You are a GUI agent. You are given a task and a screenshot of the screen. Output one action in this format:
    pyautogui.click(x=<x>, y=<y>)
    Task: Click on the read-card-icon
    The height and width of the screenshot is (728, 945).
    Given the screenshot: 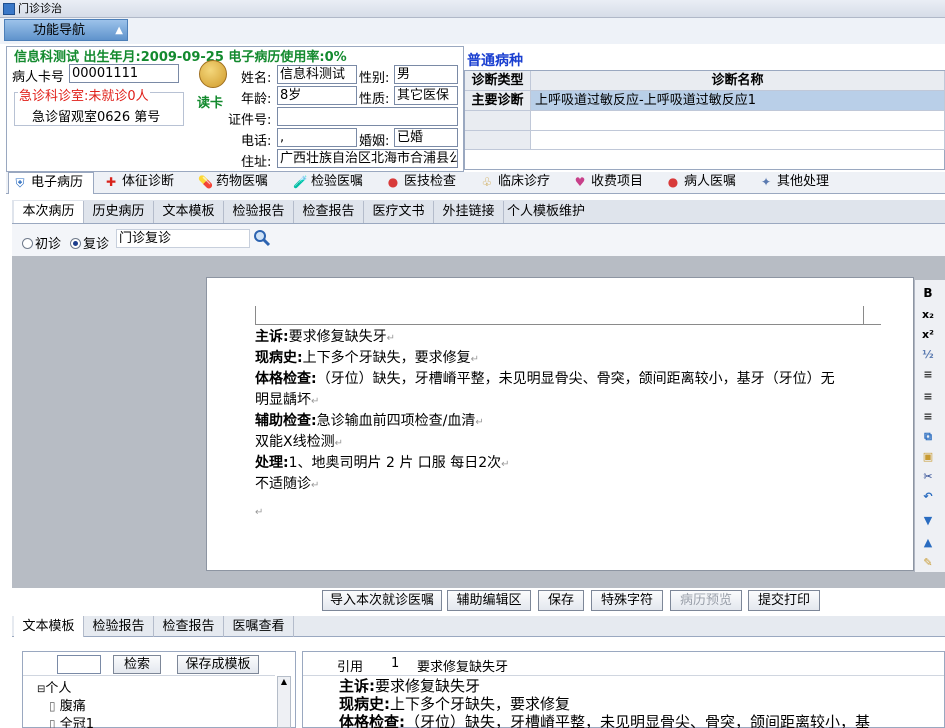 What is the action you would take?
    pyautogui.click(x=213, y=74)
    